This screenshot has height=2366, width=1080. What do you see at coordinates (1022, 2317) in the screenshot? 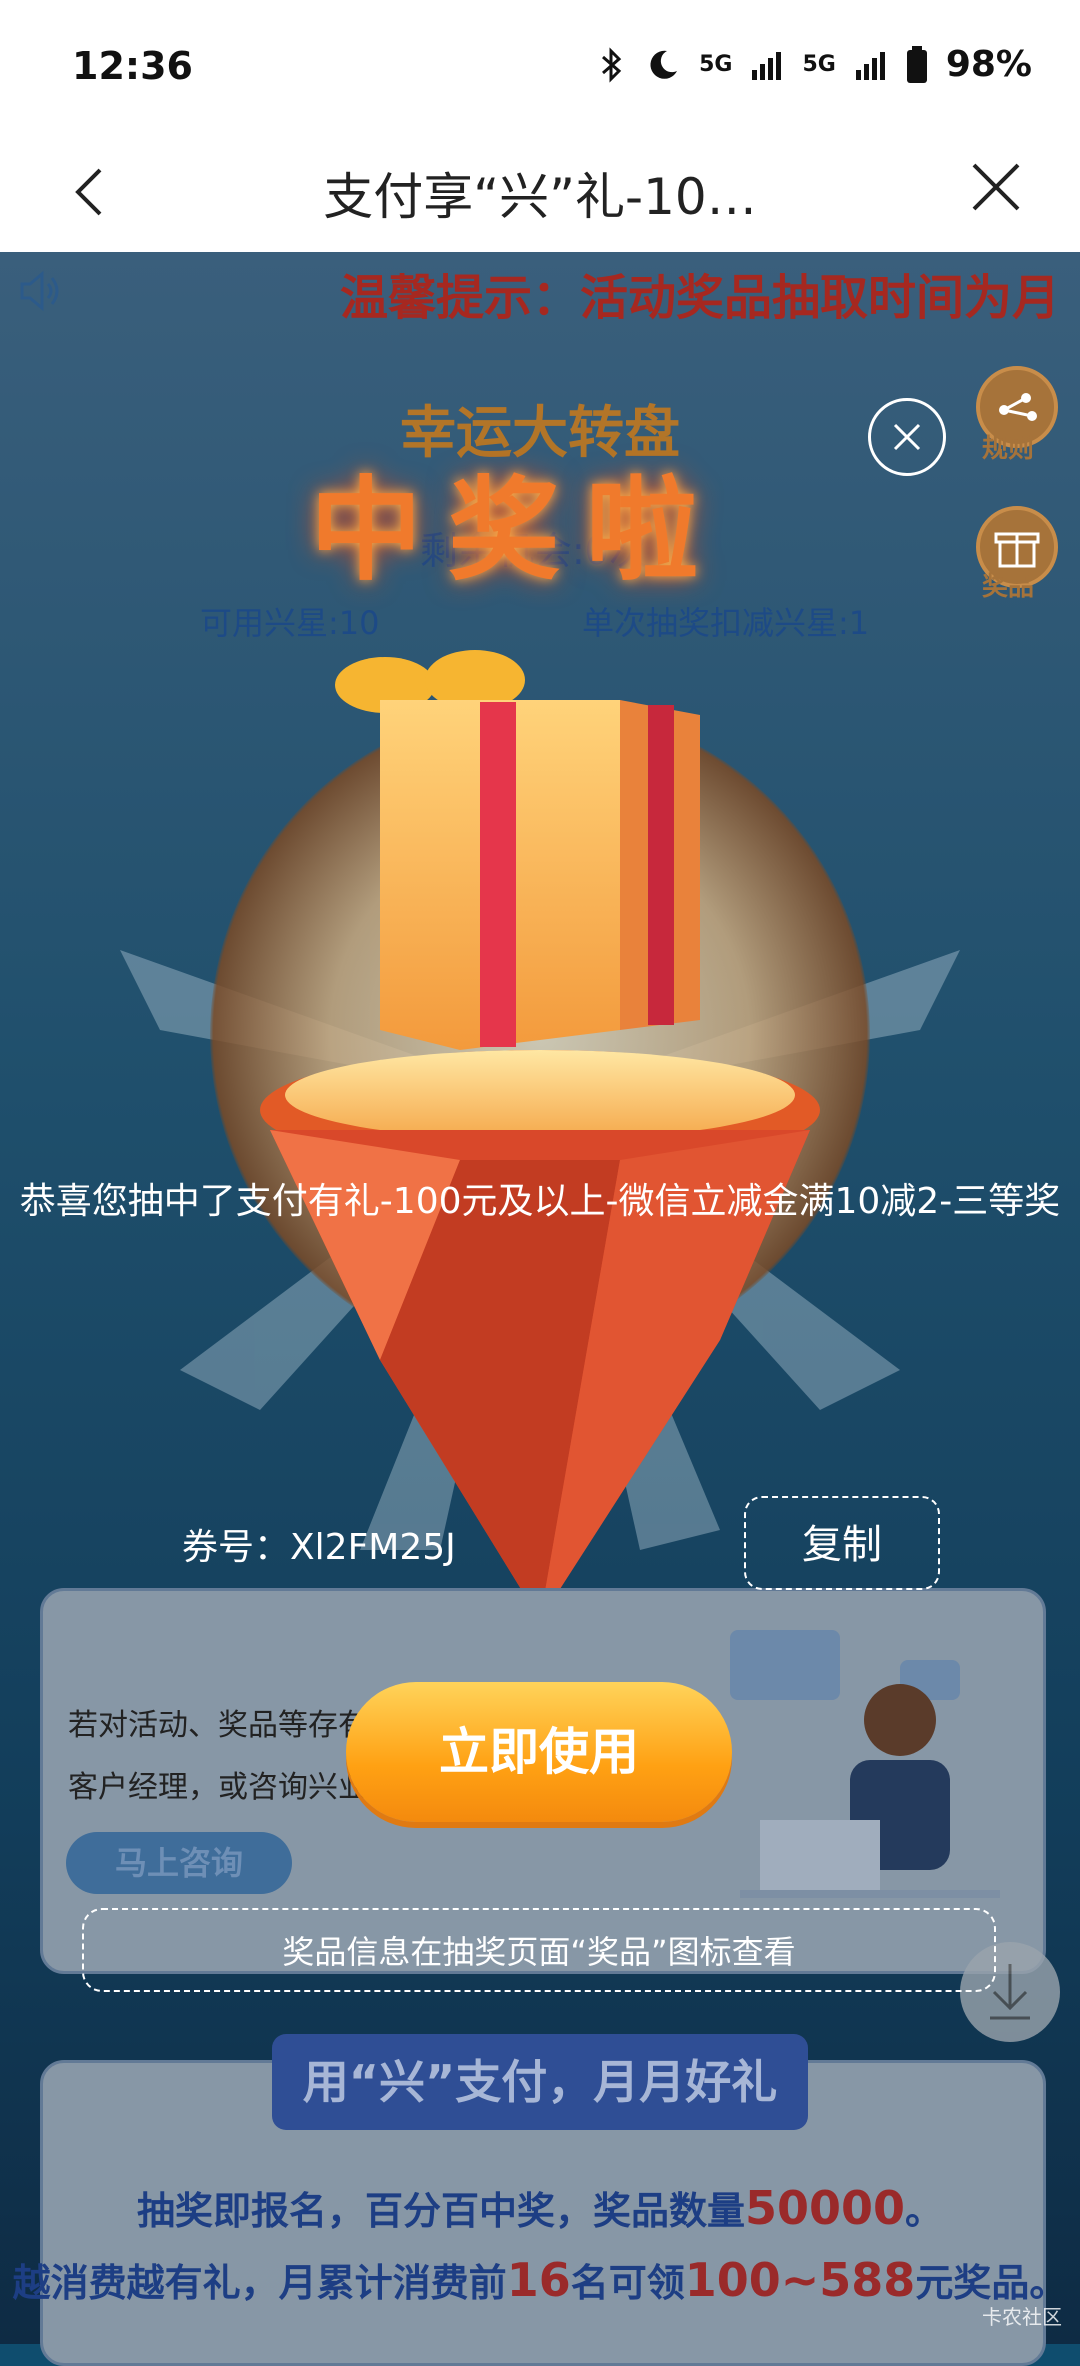
I see `watermark: 卡农社区` at bounding box center [1022, 2317].